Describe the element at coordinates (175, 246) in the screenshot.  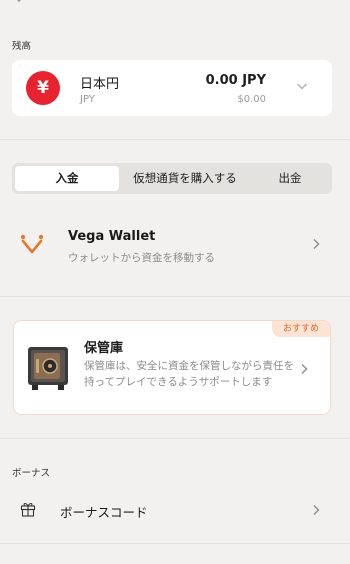
I see `vega-wallet-row: Vega Wallet ウォレットから資金を移動する` at that location.